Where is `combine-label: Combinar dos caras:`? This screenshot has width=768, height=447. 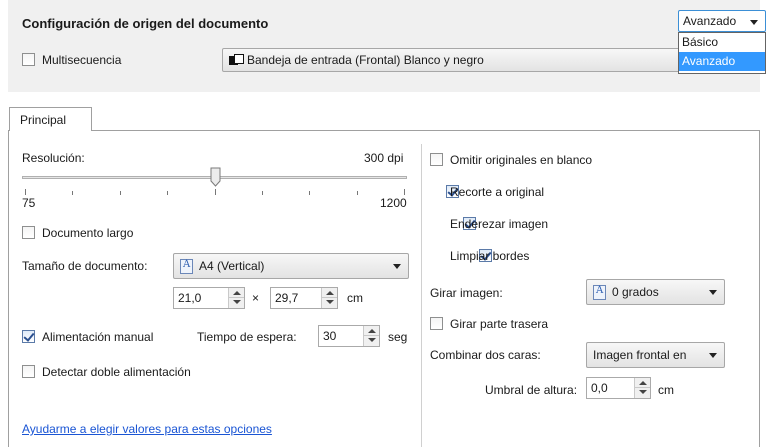 combine-label: Combinar dos caras: is located at coordinates (485, 355).